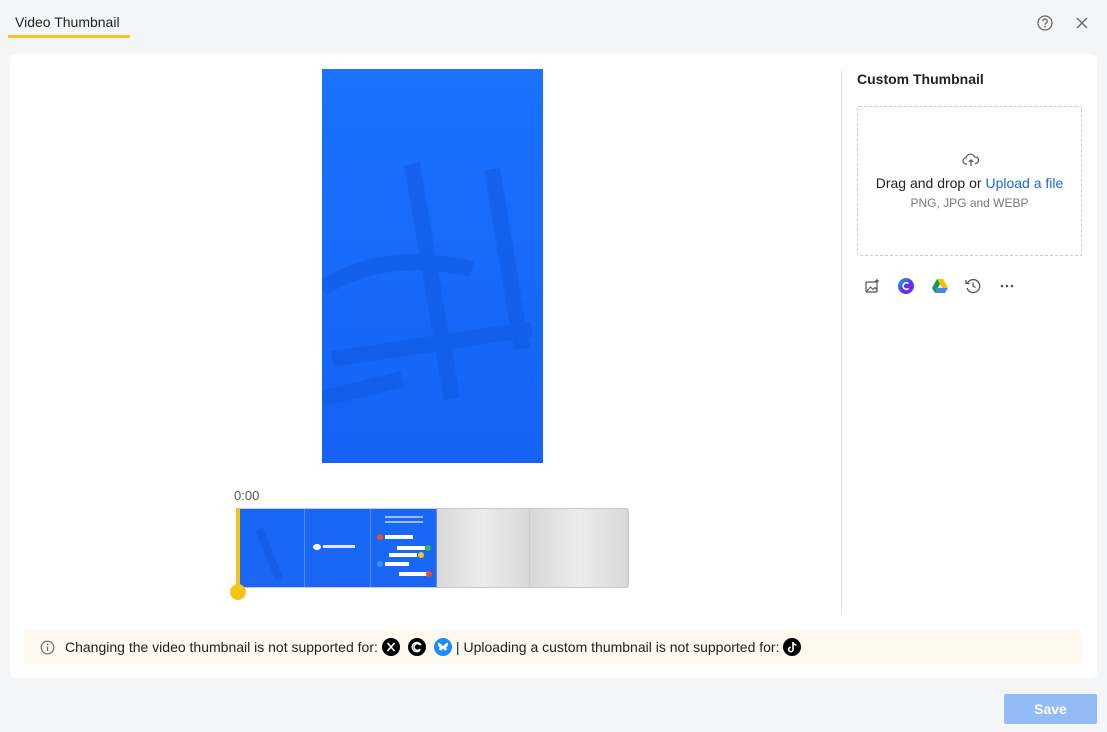 This screenshot has width=1107, height=732. Describe the element at coordinates (940, 286) in the screenshot. I see `google-drive-icon` at that location.